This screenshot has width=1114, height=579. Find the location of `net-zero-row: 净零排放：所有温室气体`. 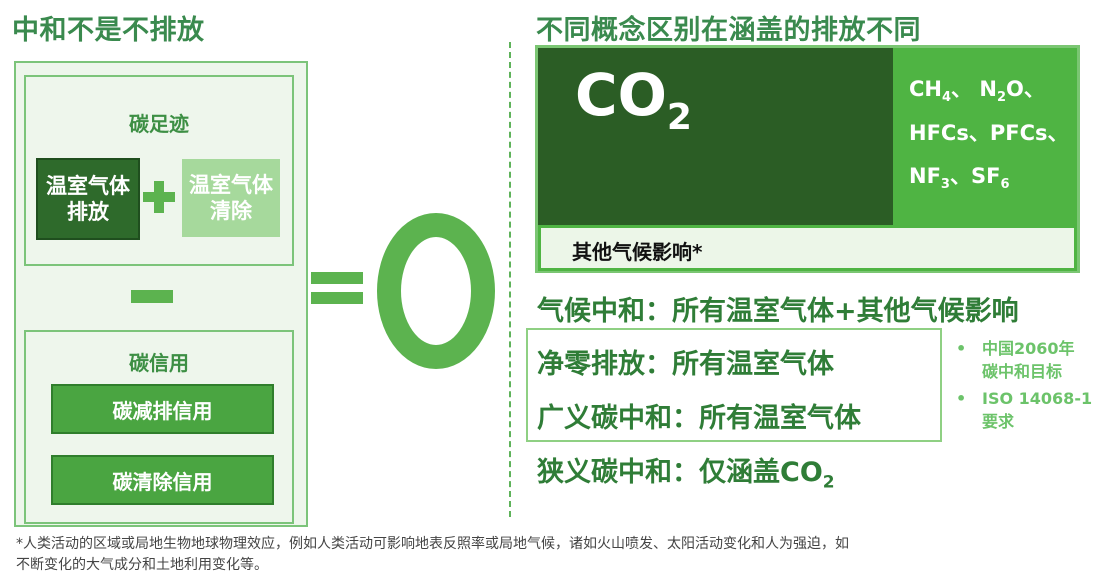

net-zero-row: 净零排放：所有温室气体 is located at coordinates (685, 364).